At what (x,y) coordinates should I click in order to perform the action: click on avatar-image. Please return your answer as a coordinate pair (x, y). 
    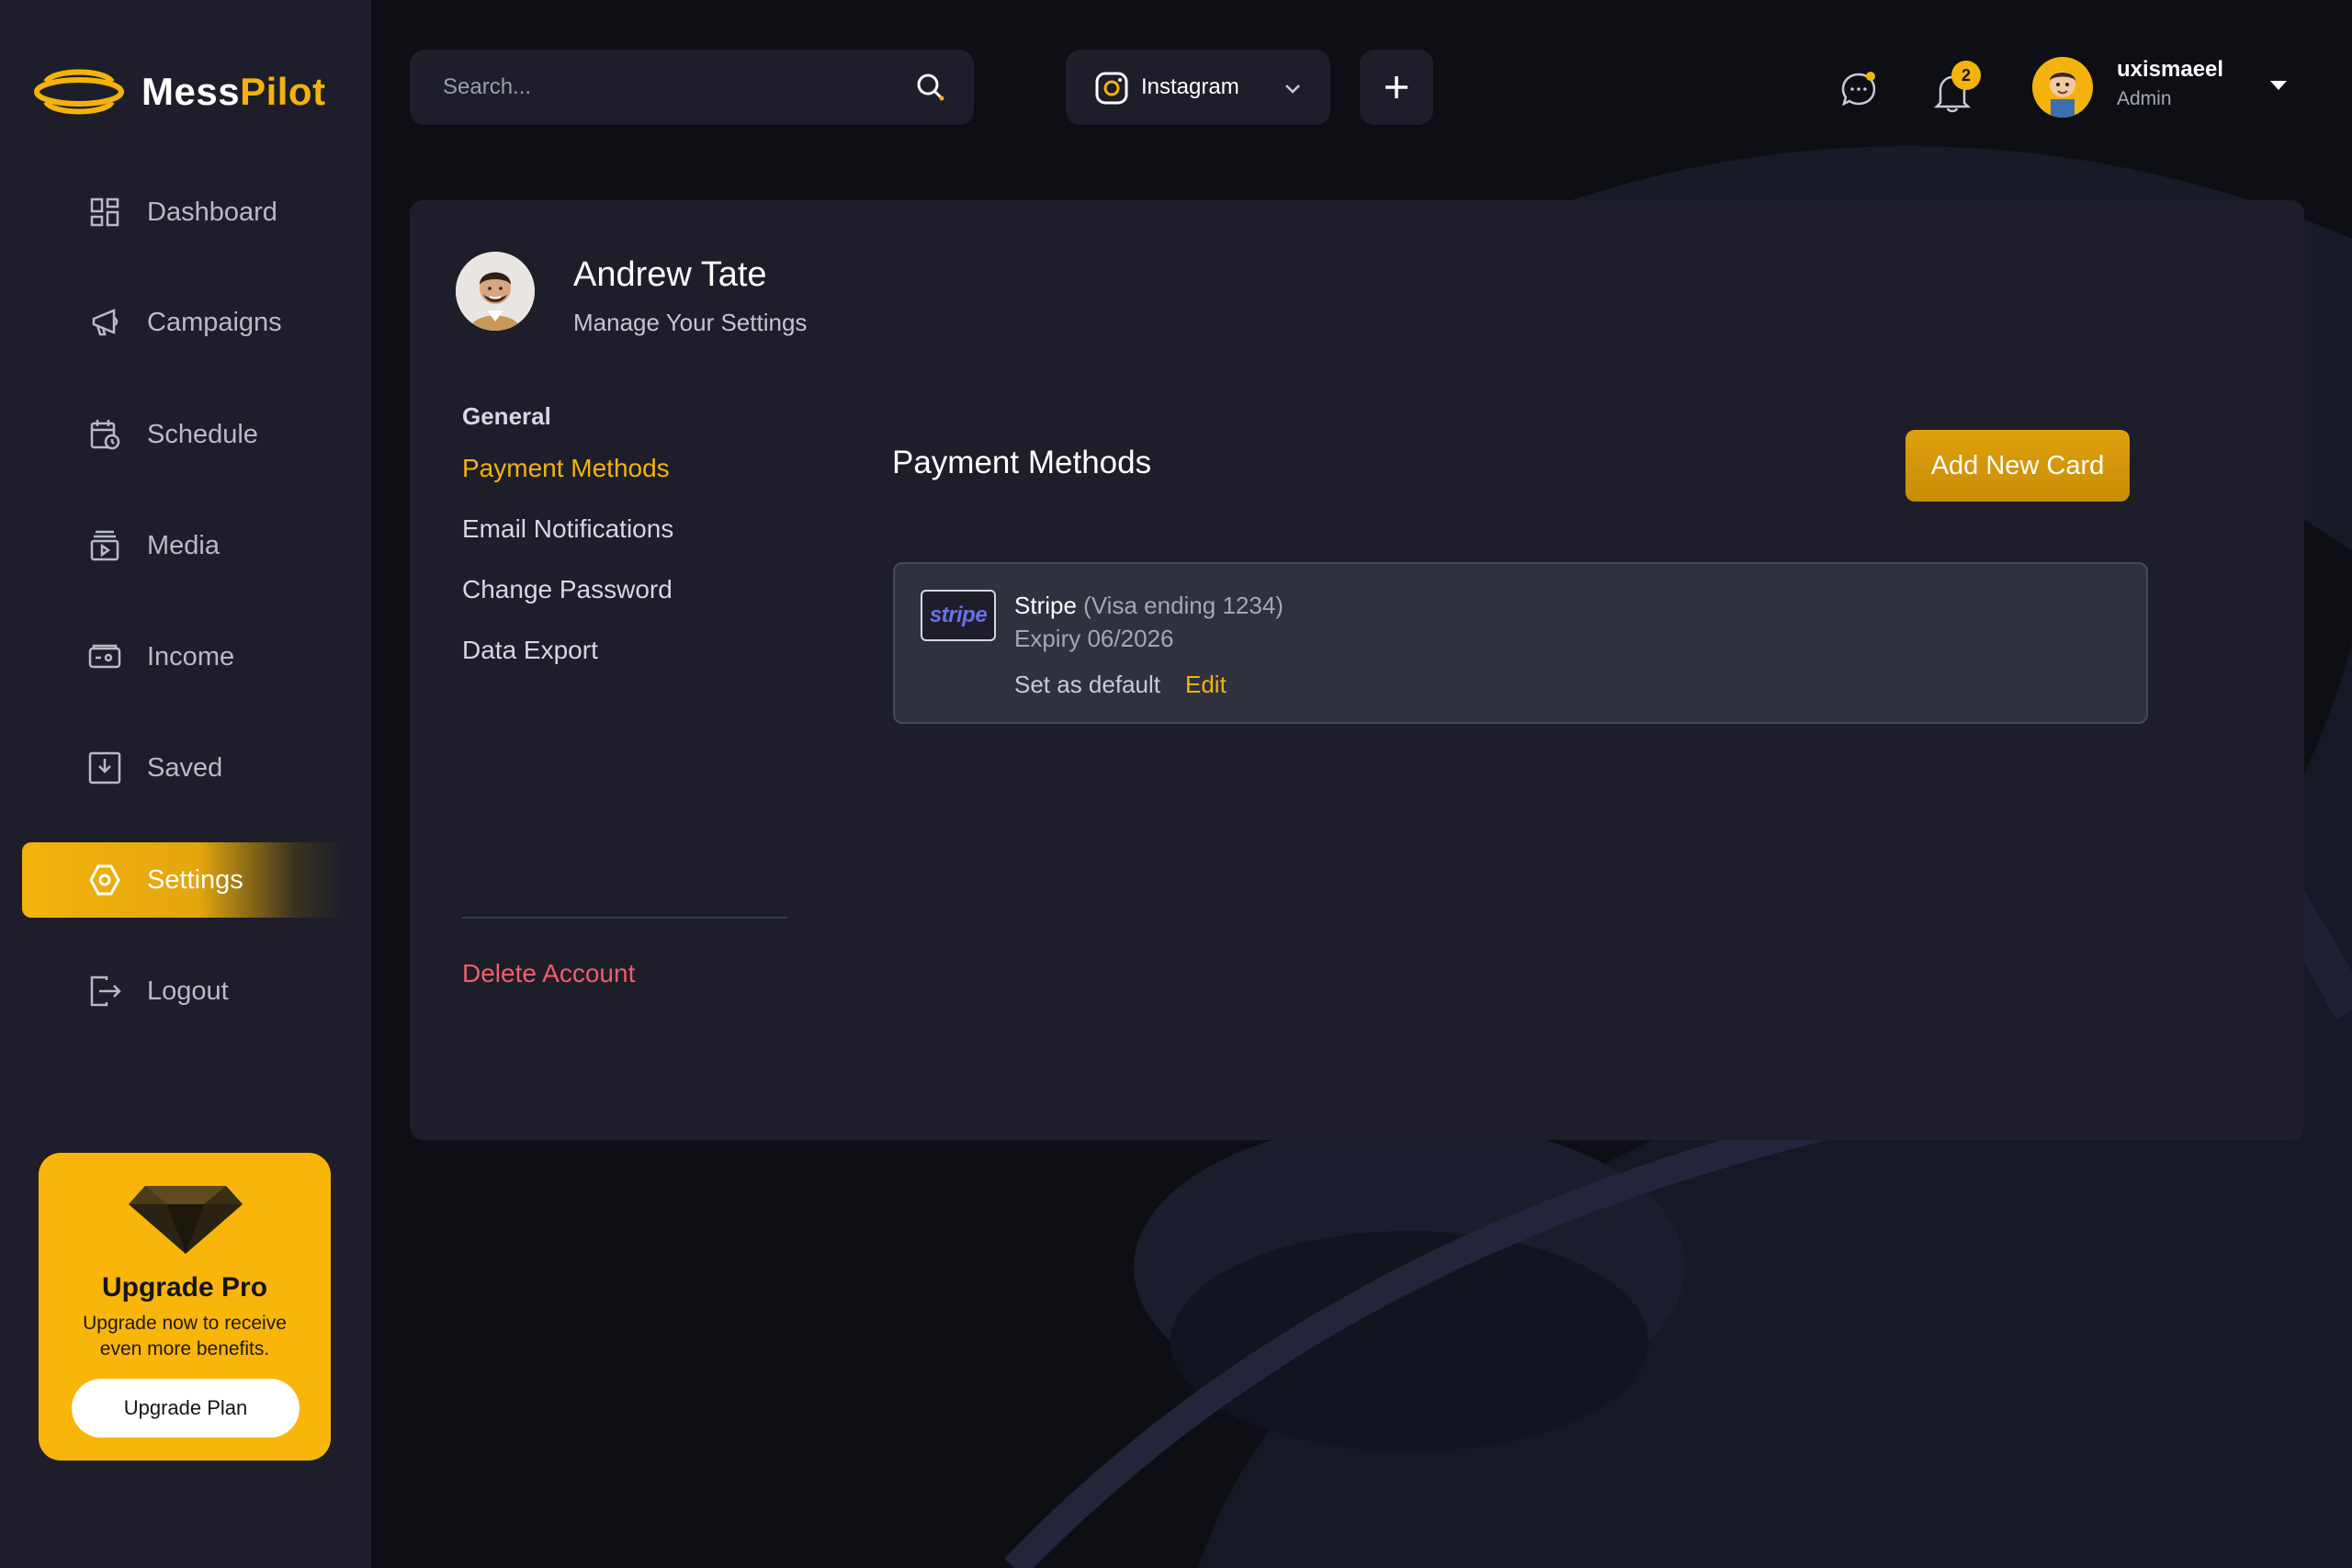
    Looking at the image, I should click on (2062, 87).